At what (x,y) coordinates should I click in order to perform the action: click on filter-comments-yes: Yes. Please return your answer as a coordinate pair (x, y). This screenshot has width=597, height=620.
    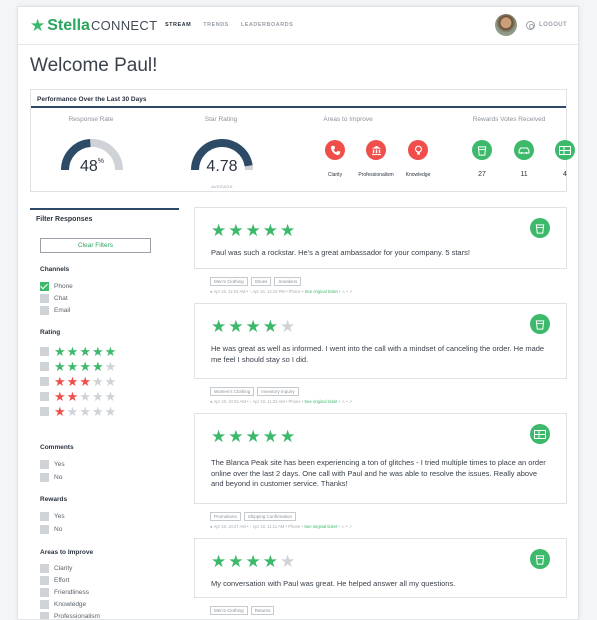
    Looking at the image, I should click on (52, 464).